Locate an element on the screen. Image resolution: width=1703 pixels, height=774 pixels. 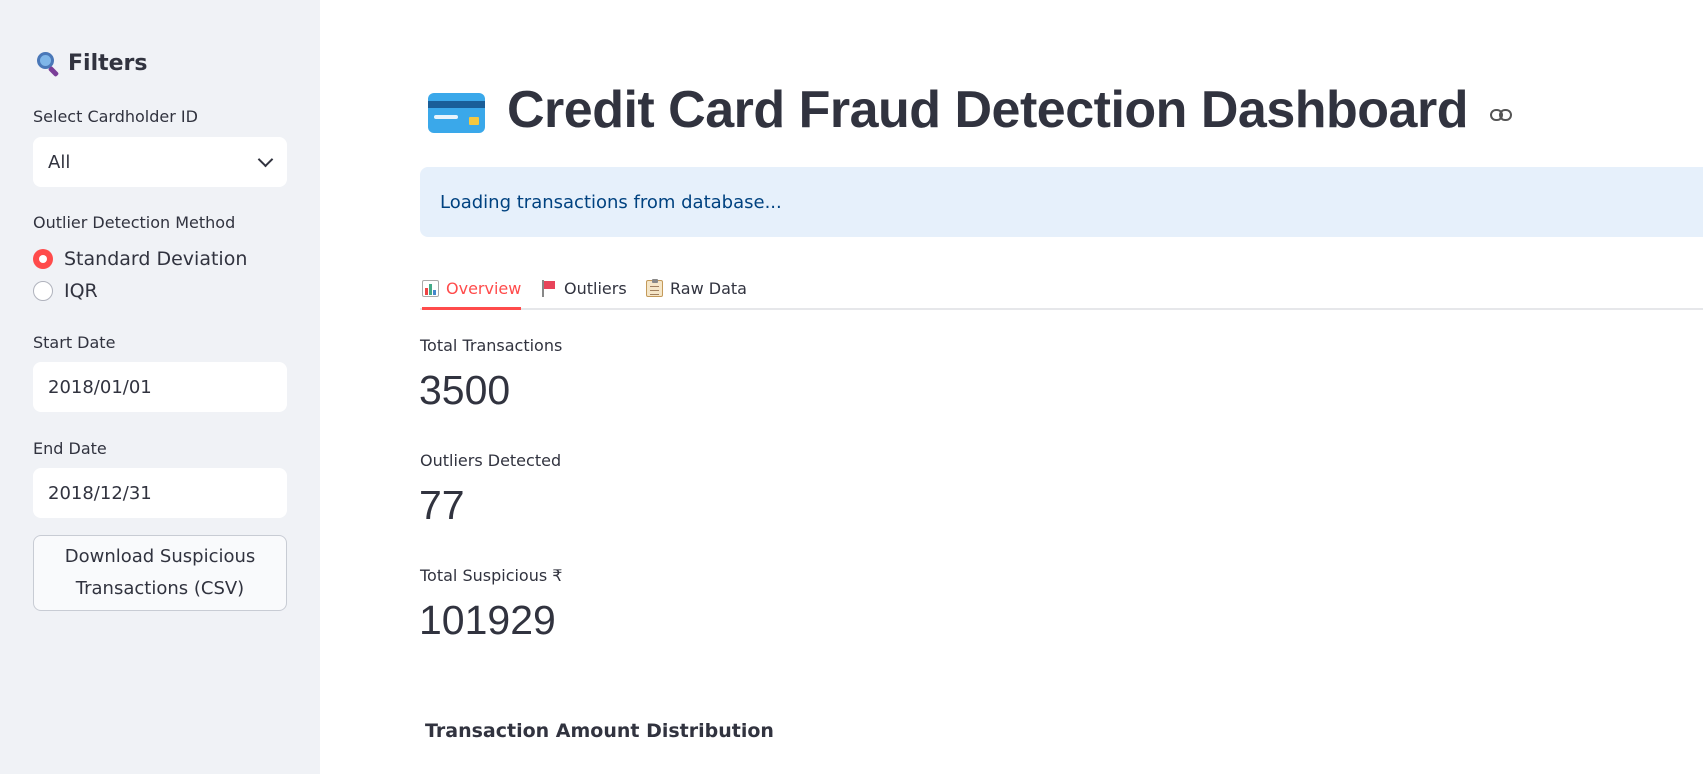
sidebar-title-text: Filters is located at coordinates (108, 63).